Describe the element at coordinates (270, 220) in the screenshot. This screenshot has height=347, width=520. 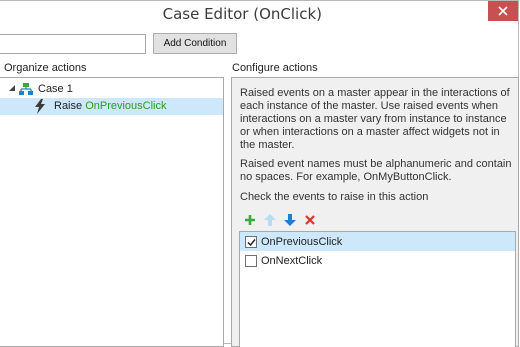
I see `move-up-icon` at that location.